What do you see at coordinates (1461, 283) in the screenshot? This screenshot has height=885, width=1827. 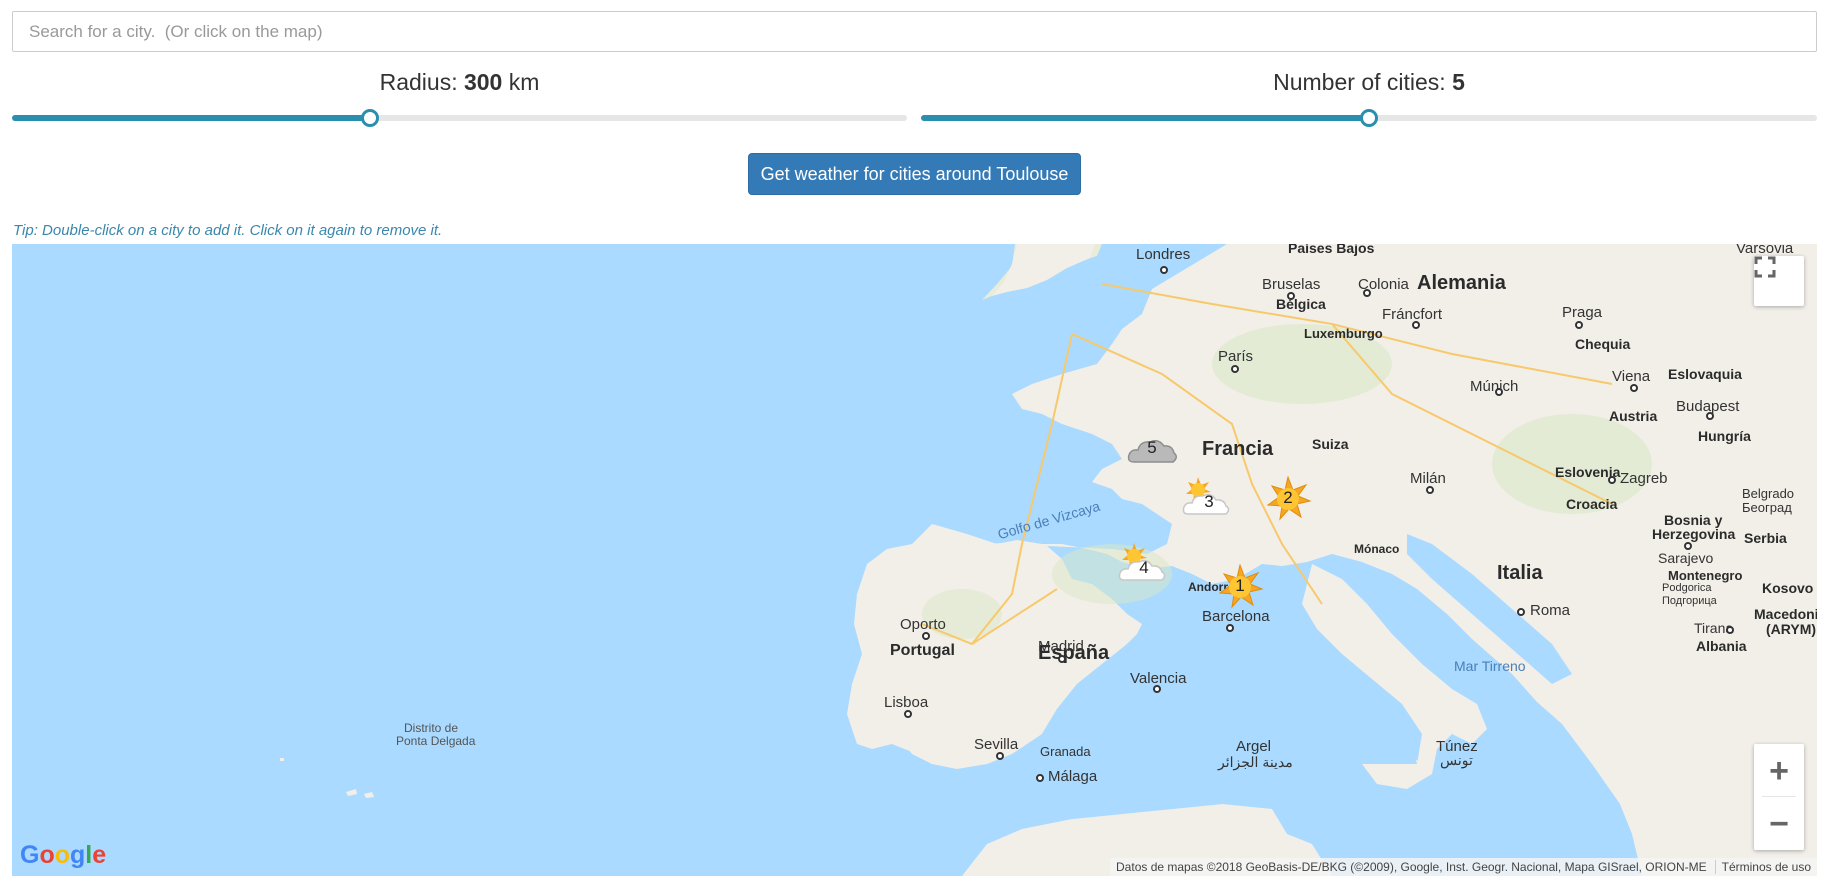 I see `label-alemania: Alemania` at bounding box center [1461, 283].